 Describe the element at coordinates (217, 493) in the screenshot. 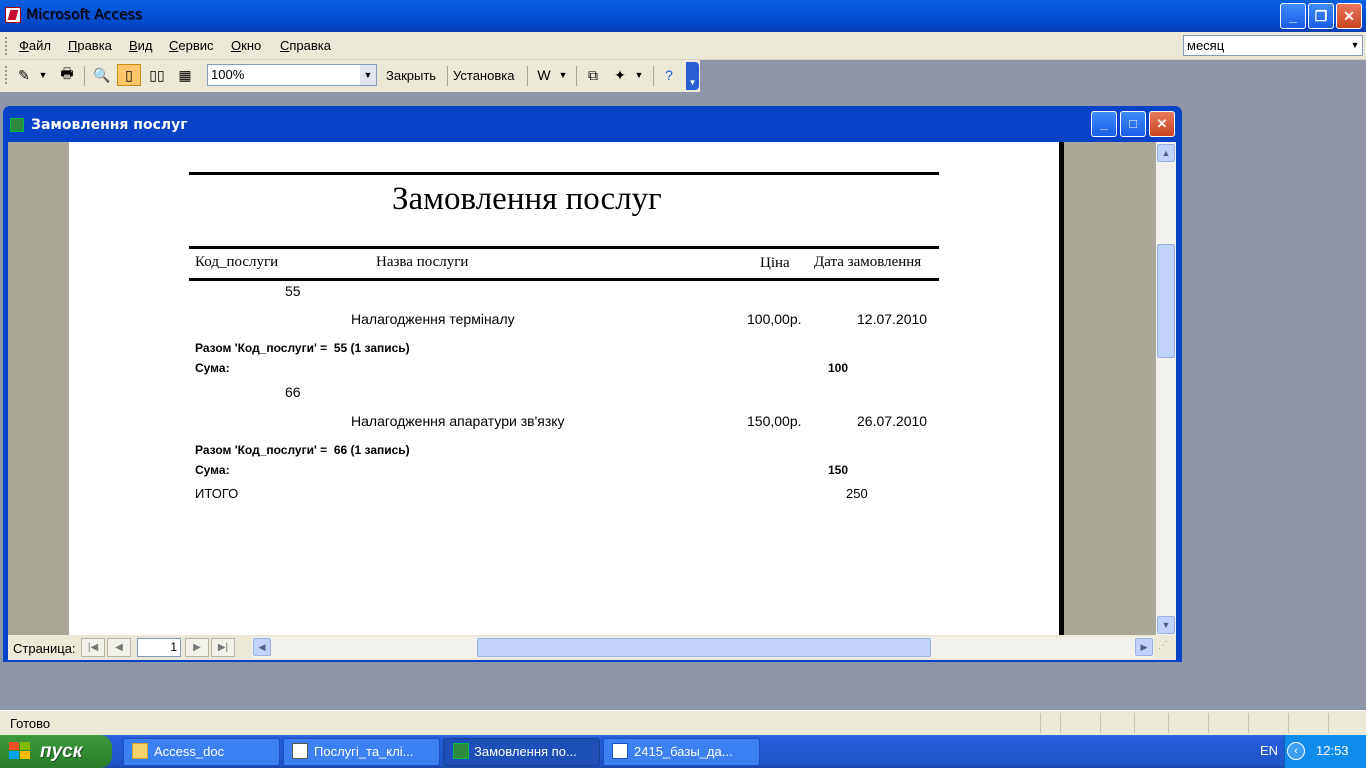

I see `total-label: ИТОГО` at that location.